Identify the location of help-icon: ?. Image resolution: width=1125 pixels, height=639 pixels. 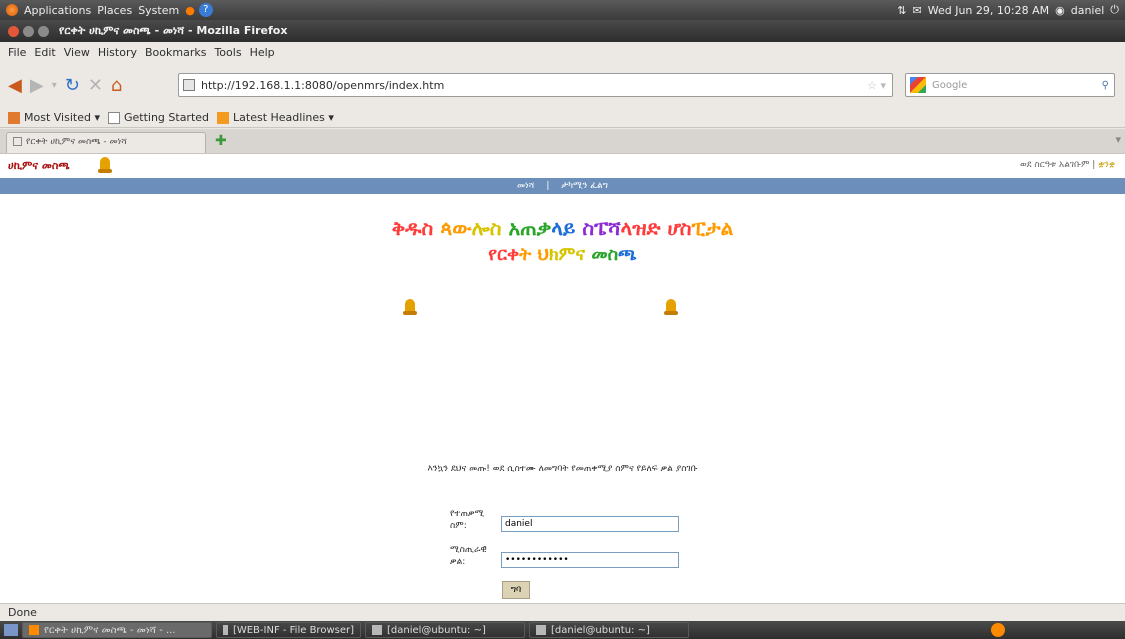
(205, 10).